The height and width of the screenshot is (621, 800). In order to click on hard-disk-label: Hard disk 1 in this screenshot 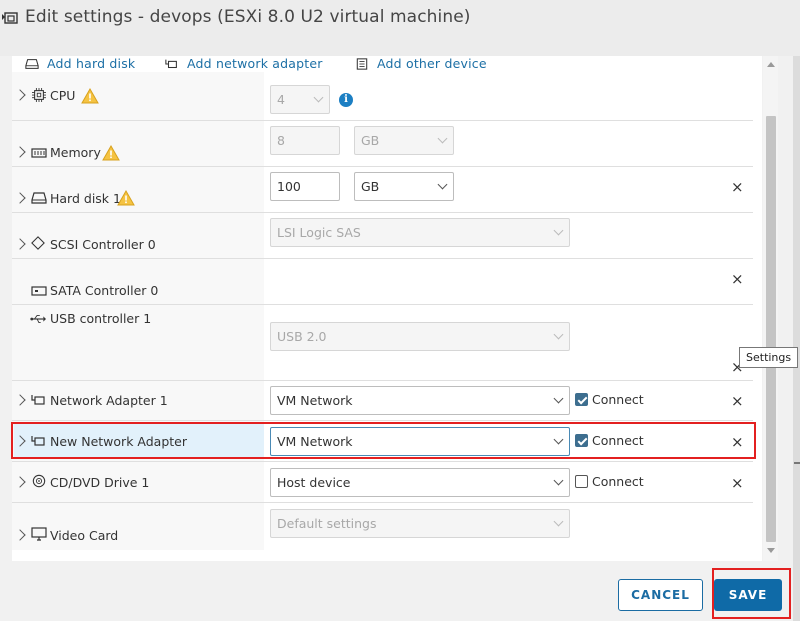, I will do `click(85, 198)`.